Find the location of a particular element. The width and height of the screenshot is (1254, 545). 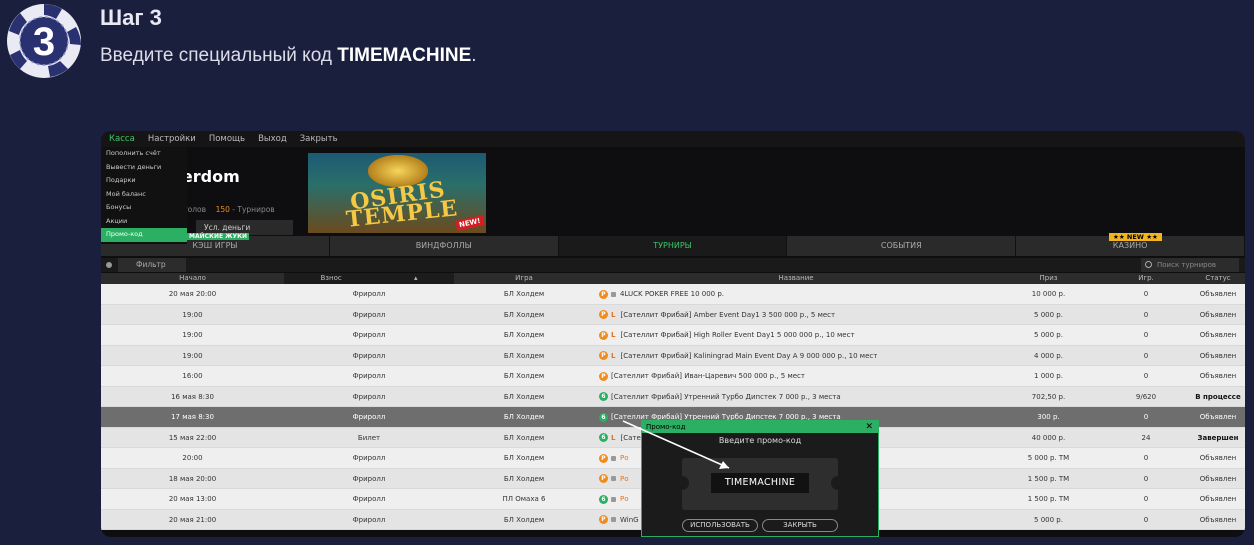

row-start: 20:00 is located at coordinates (192, 458).